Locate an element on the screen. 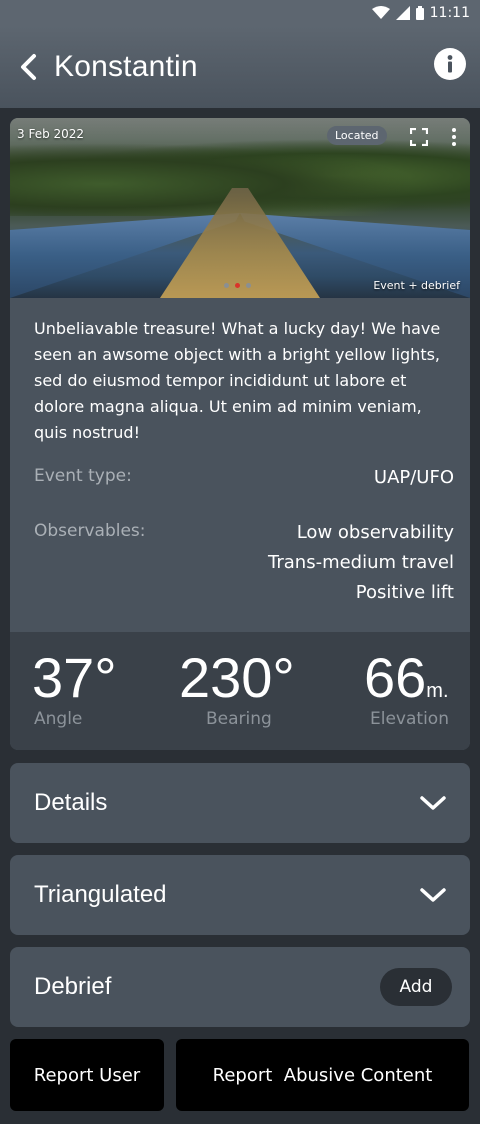 The image size is (480, 1124). details-section: Details is located at coordinates (240, 803).